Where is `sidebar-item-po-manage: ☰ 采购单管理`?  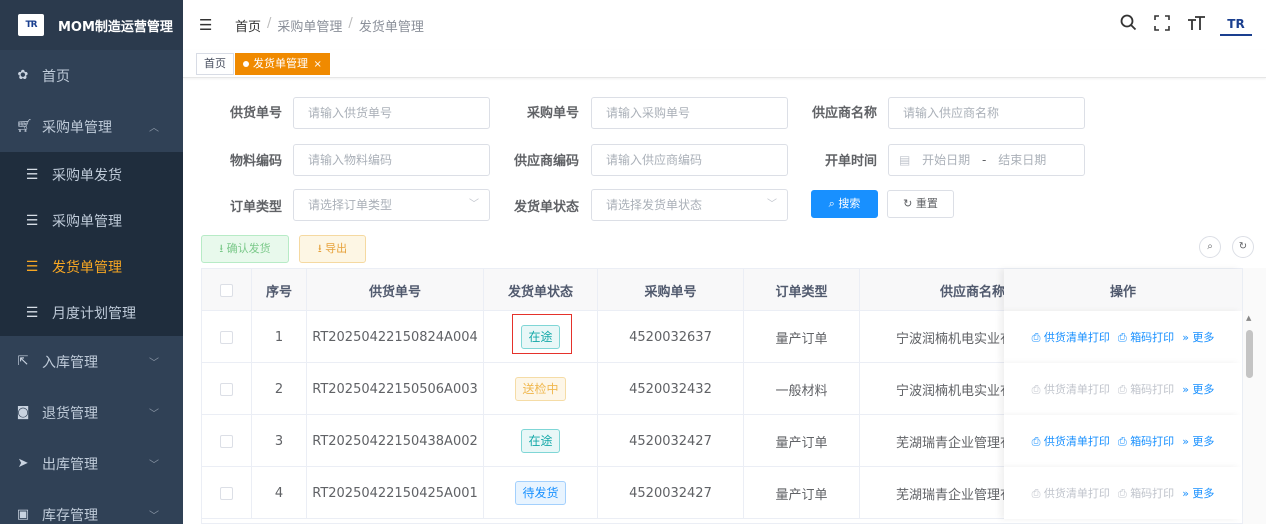
sidebar-item-po-manage: ☰ 采购单管理 is located at coordinates (91, 221).